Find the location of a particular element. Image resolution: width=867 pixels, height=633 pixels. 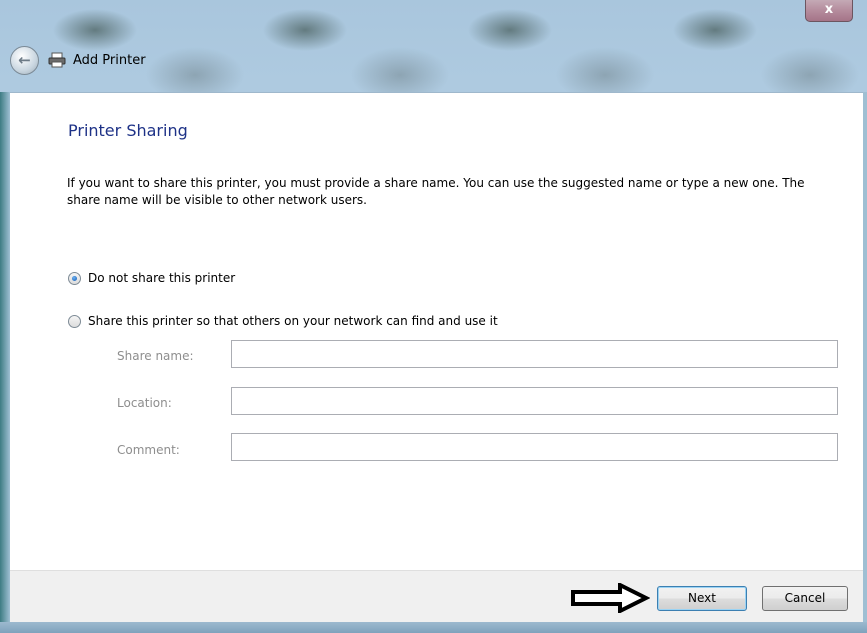

share-name-field is located at coordinates (534, 354).